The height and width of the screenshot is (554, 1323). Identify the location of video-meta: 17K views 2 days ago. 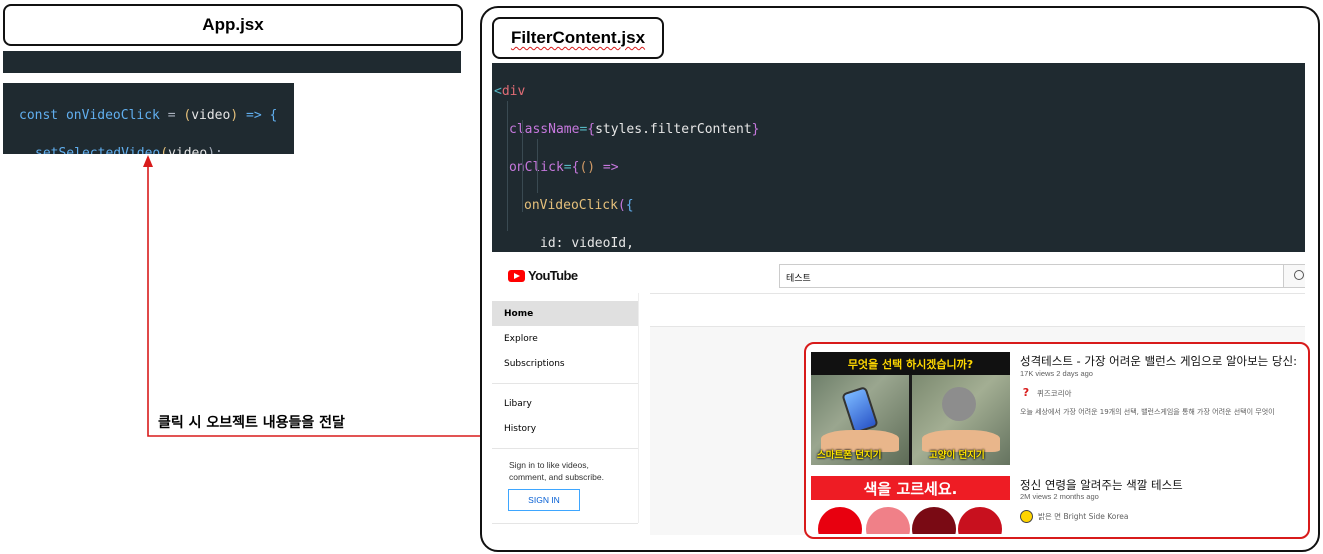
(1056, 373).